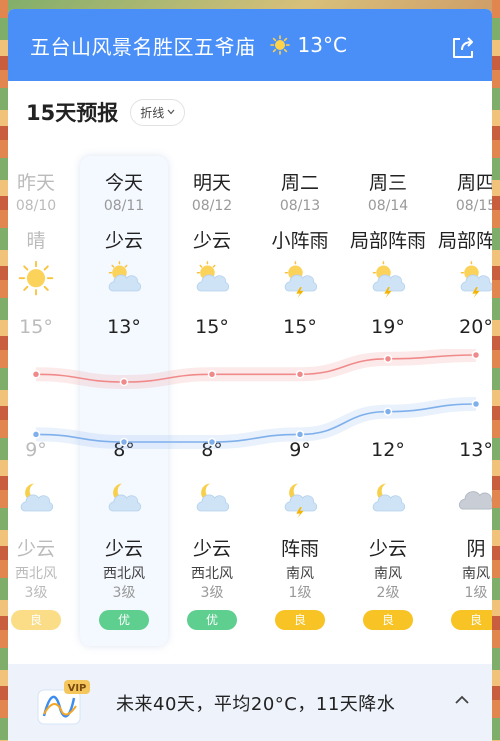  Describe the element at coordinates (63, 702) in the screenshot. I see `trend-chart-icon: VIP` at that location.